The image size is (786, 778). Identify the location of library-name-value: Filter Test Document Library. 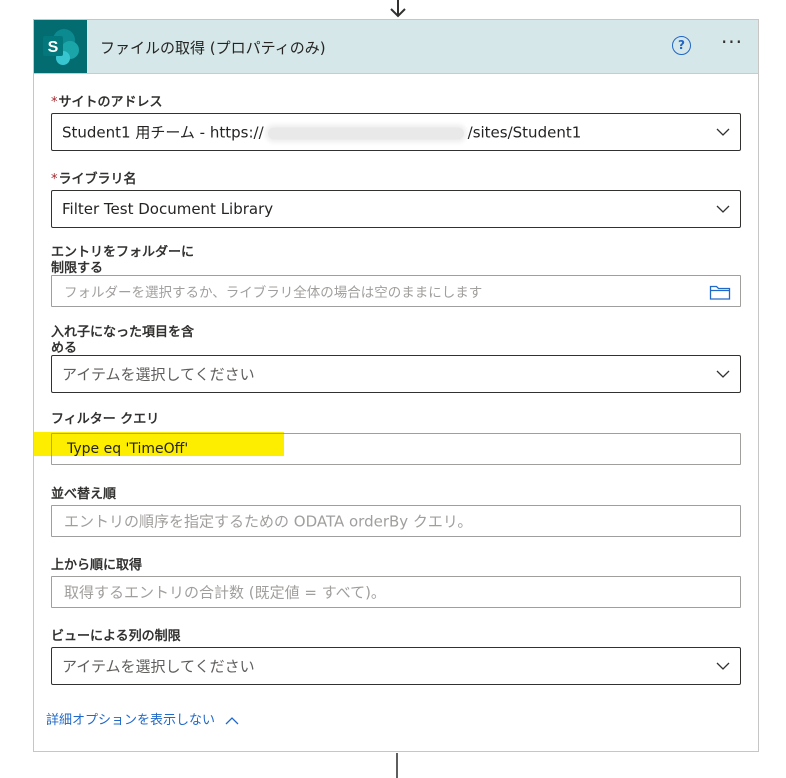
(168, 209).